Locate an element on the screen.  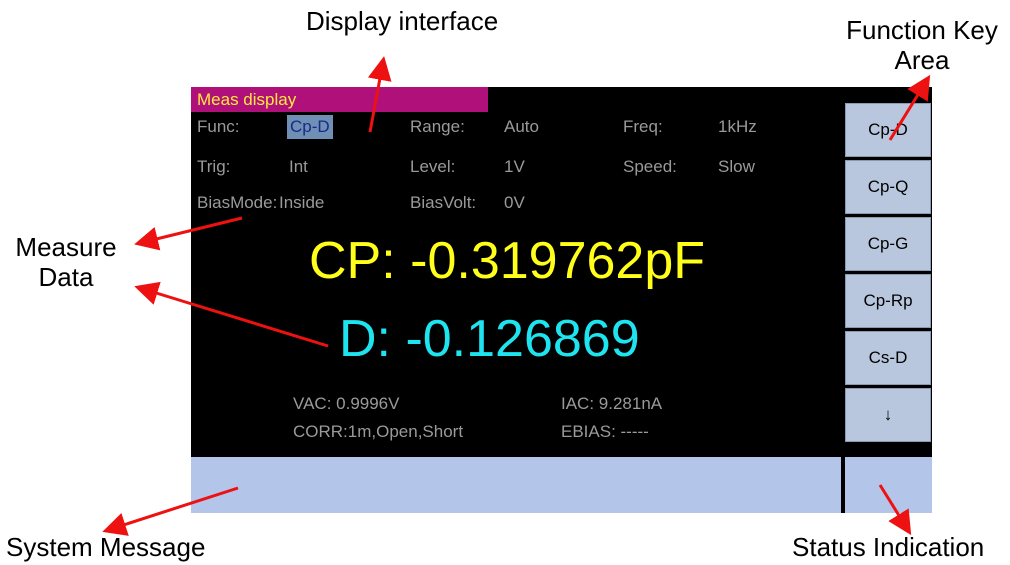
secondary-measurement: D: -0.126869 is located at coordinates (489, 339).